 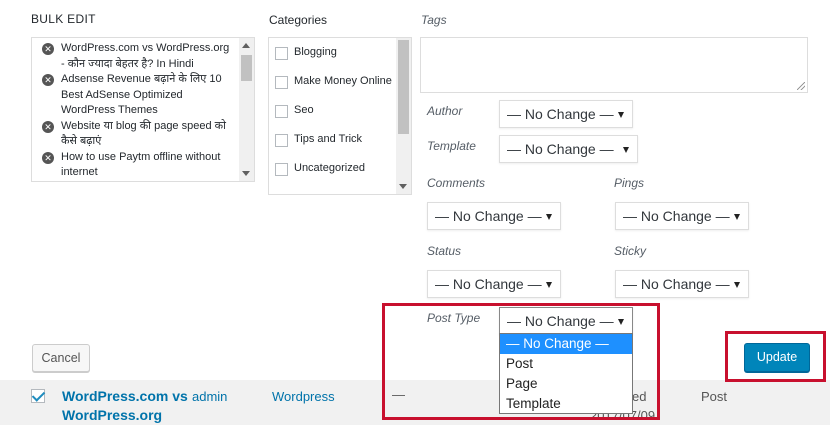 I want to click on category-item-make-money-online: Make Money Online, so click(x=333, y=88).